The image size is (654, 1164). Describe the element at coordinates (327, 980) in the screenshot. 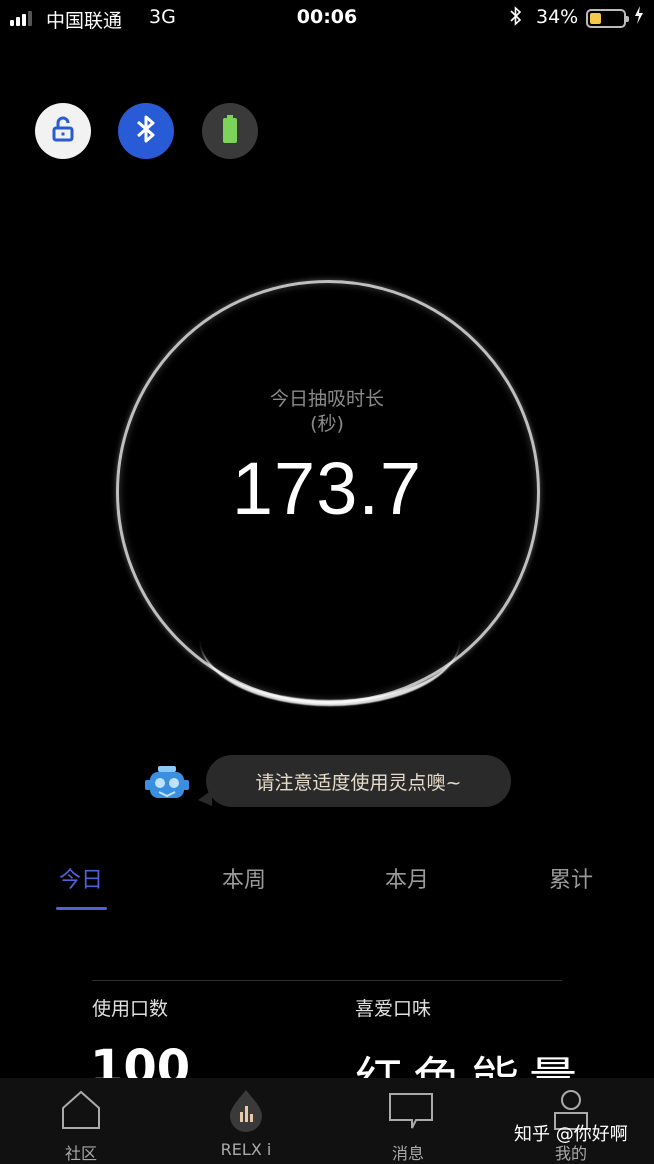

I see `stats-divider` at that location.